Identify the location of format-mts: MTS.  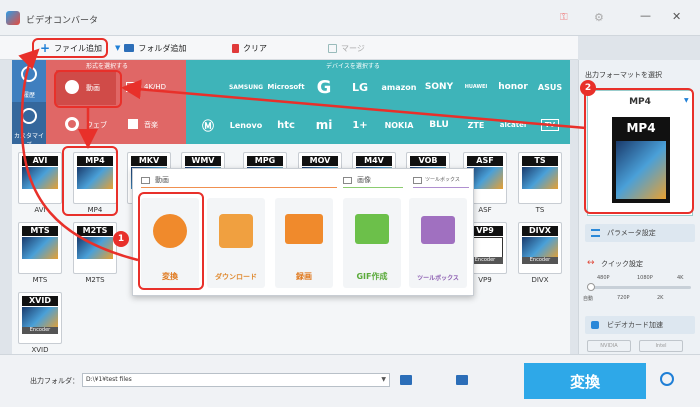
(40, 248).